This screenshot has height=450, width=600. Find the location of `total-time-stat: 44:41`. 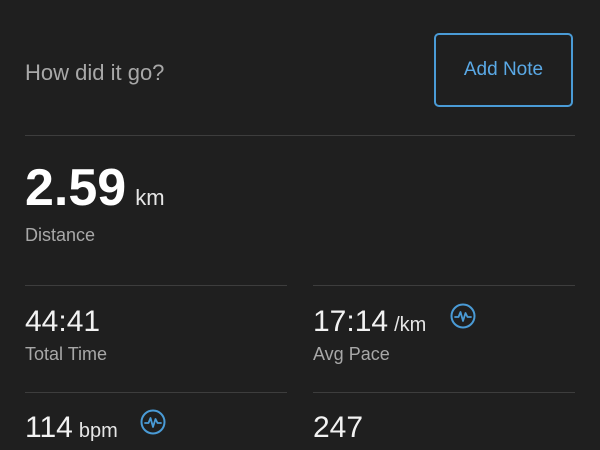

total-time-stat: 44:41 is located at coordinates (62, 322).